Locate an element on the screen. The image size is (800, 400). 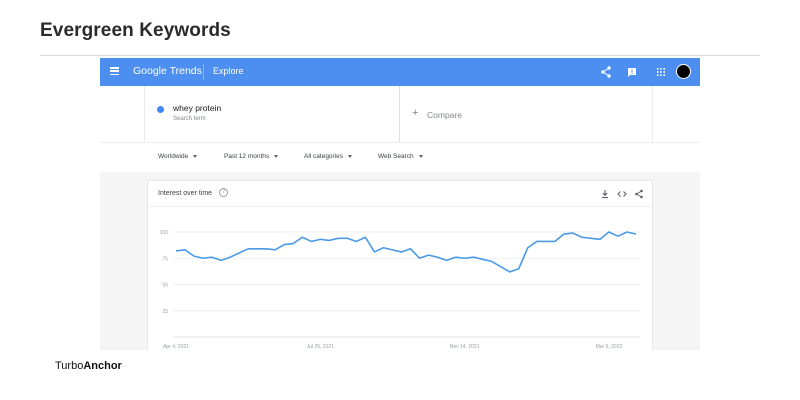
x-tick-label: Nov 14, 2021 is located at coordinates (465, 347).